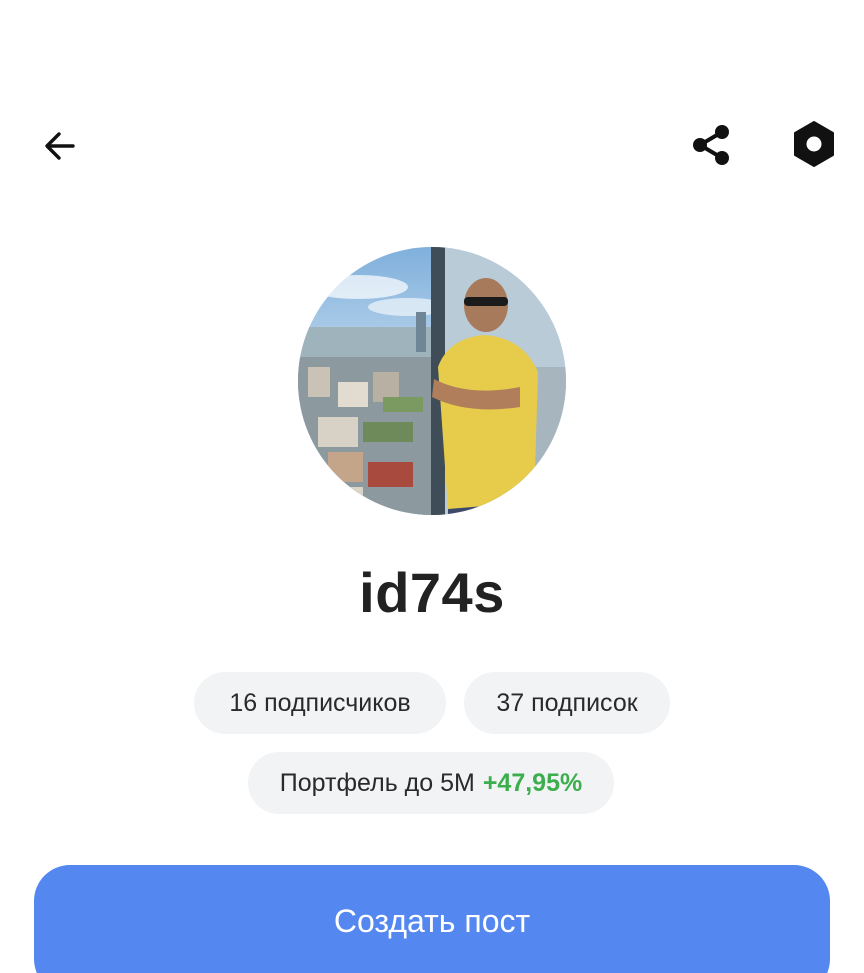  I want to click on following-label: 37 подписок, so click(567, 702).